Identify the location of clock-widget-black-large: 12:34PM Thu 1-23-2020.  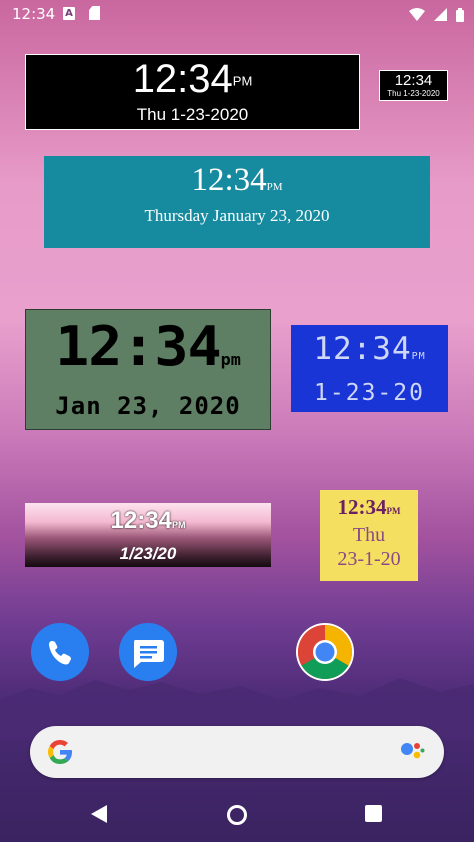
(192, 92).